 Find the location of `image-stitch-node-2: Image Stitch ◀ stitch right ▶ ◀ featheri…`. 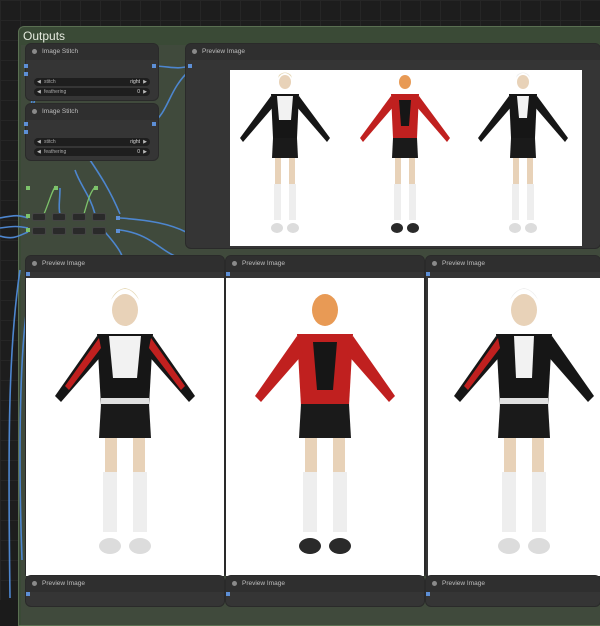

image-stitch-node-2: Image Stitch ◀ stitch right ▶ ◀ featheri… is located at coordinates (92, 132).